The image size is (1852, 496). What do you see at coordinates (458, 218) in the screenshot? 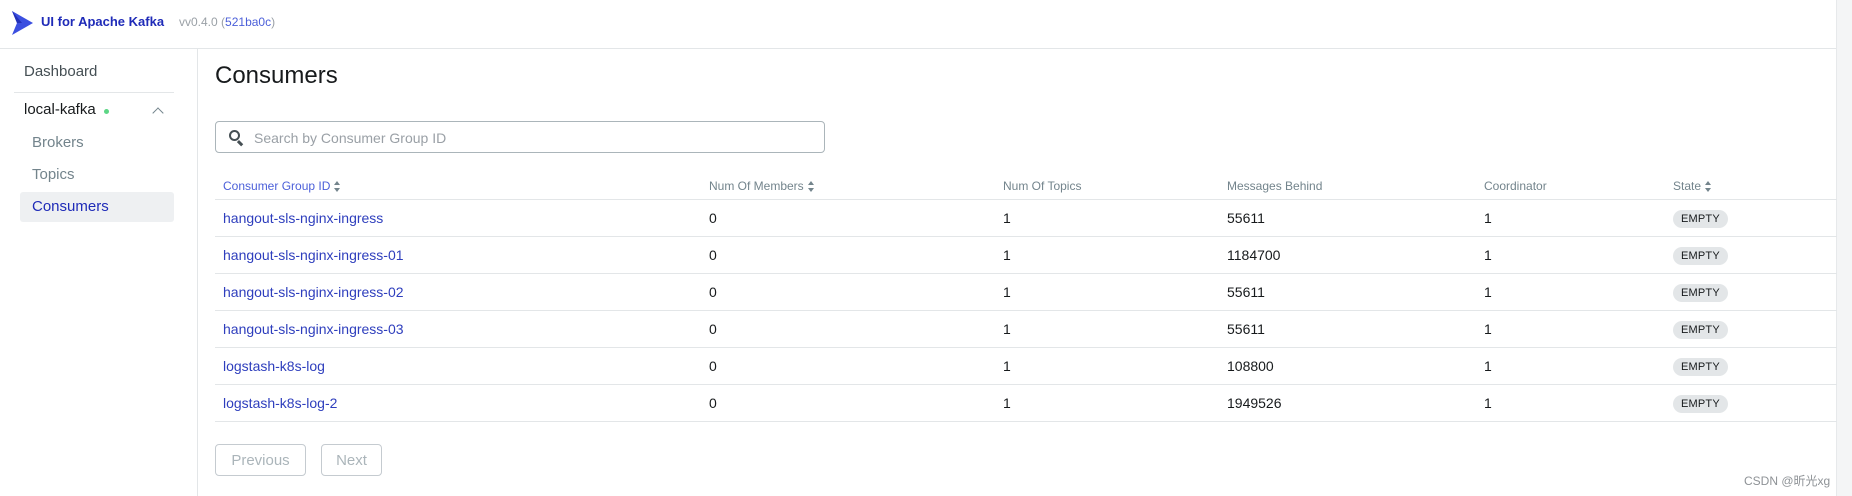
I see `consumer-group-link: hangout-sls-nginx-ingress` at bounding box center [458, 218].